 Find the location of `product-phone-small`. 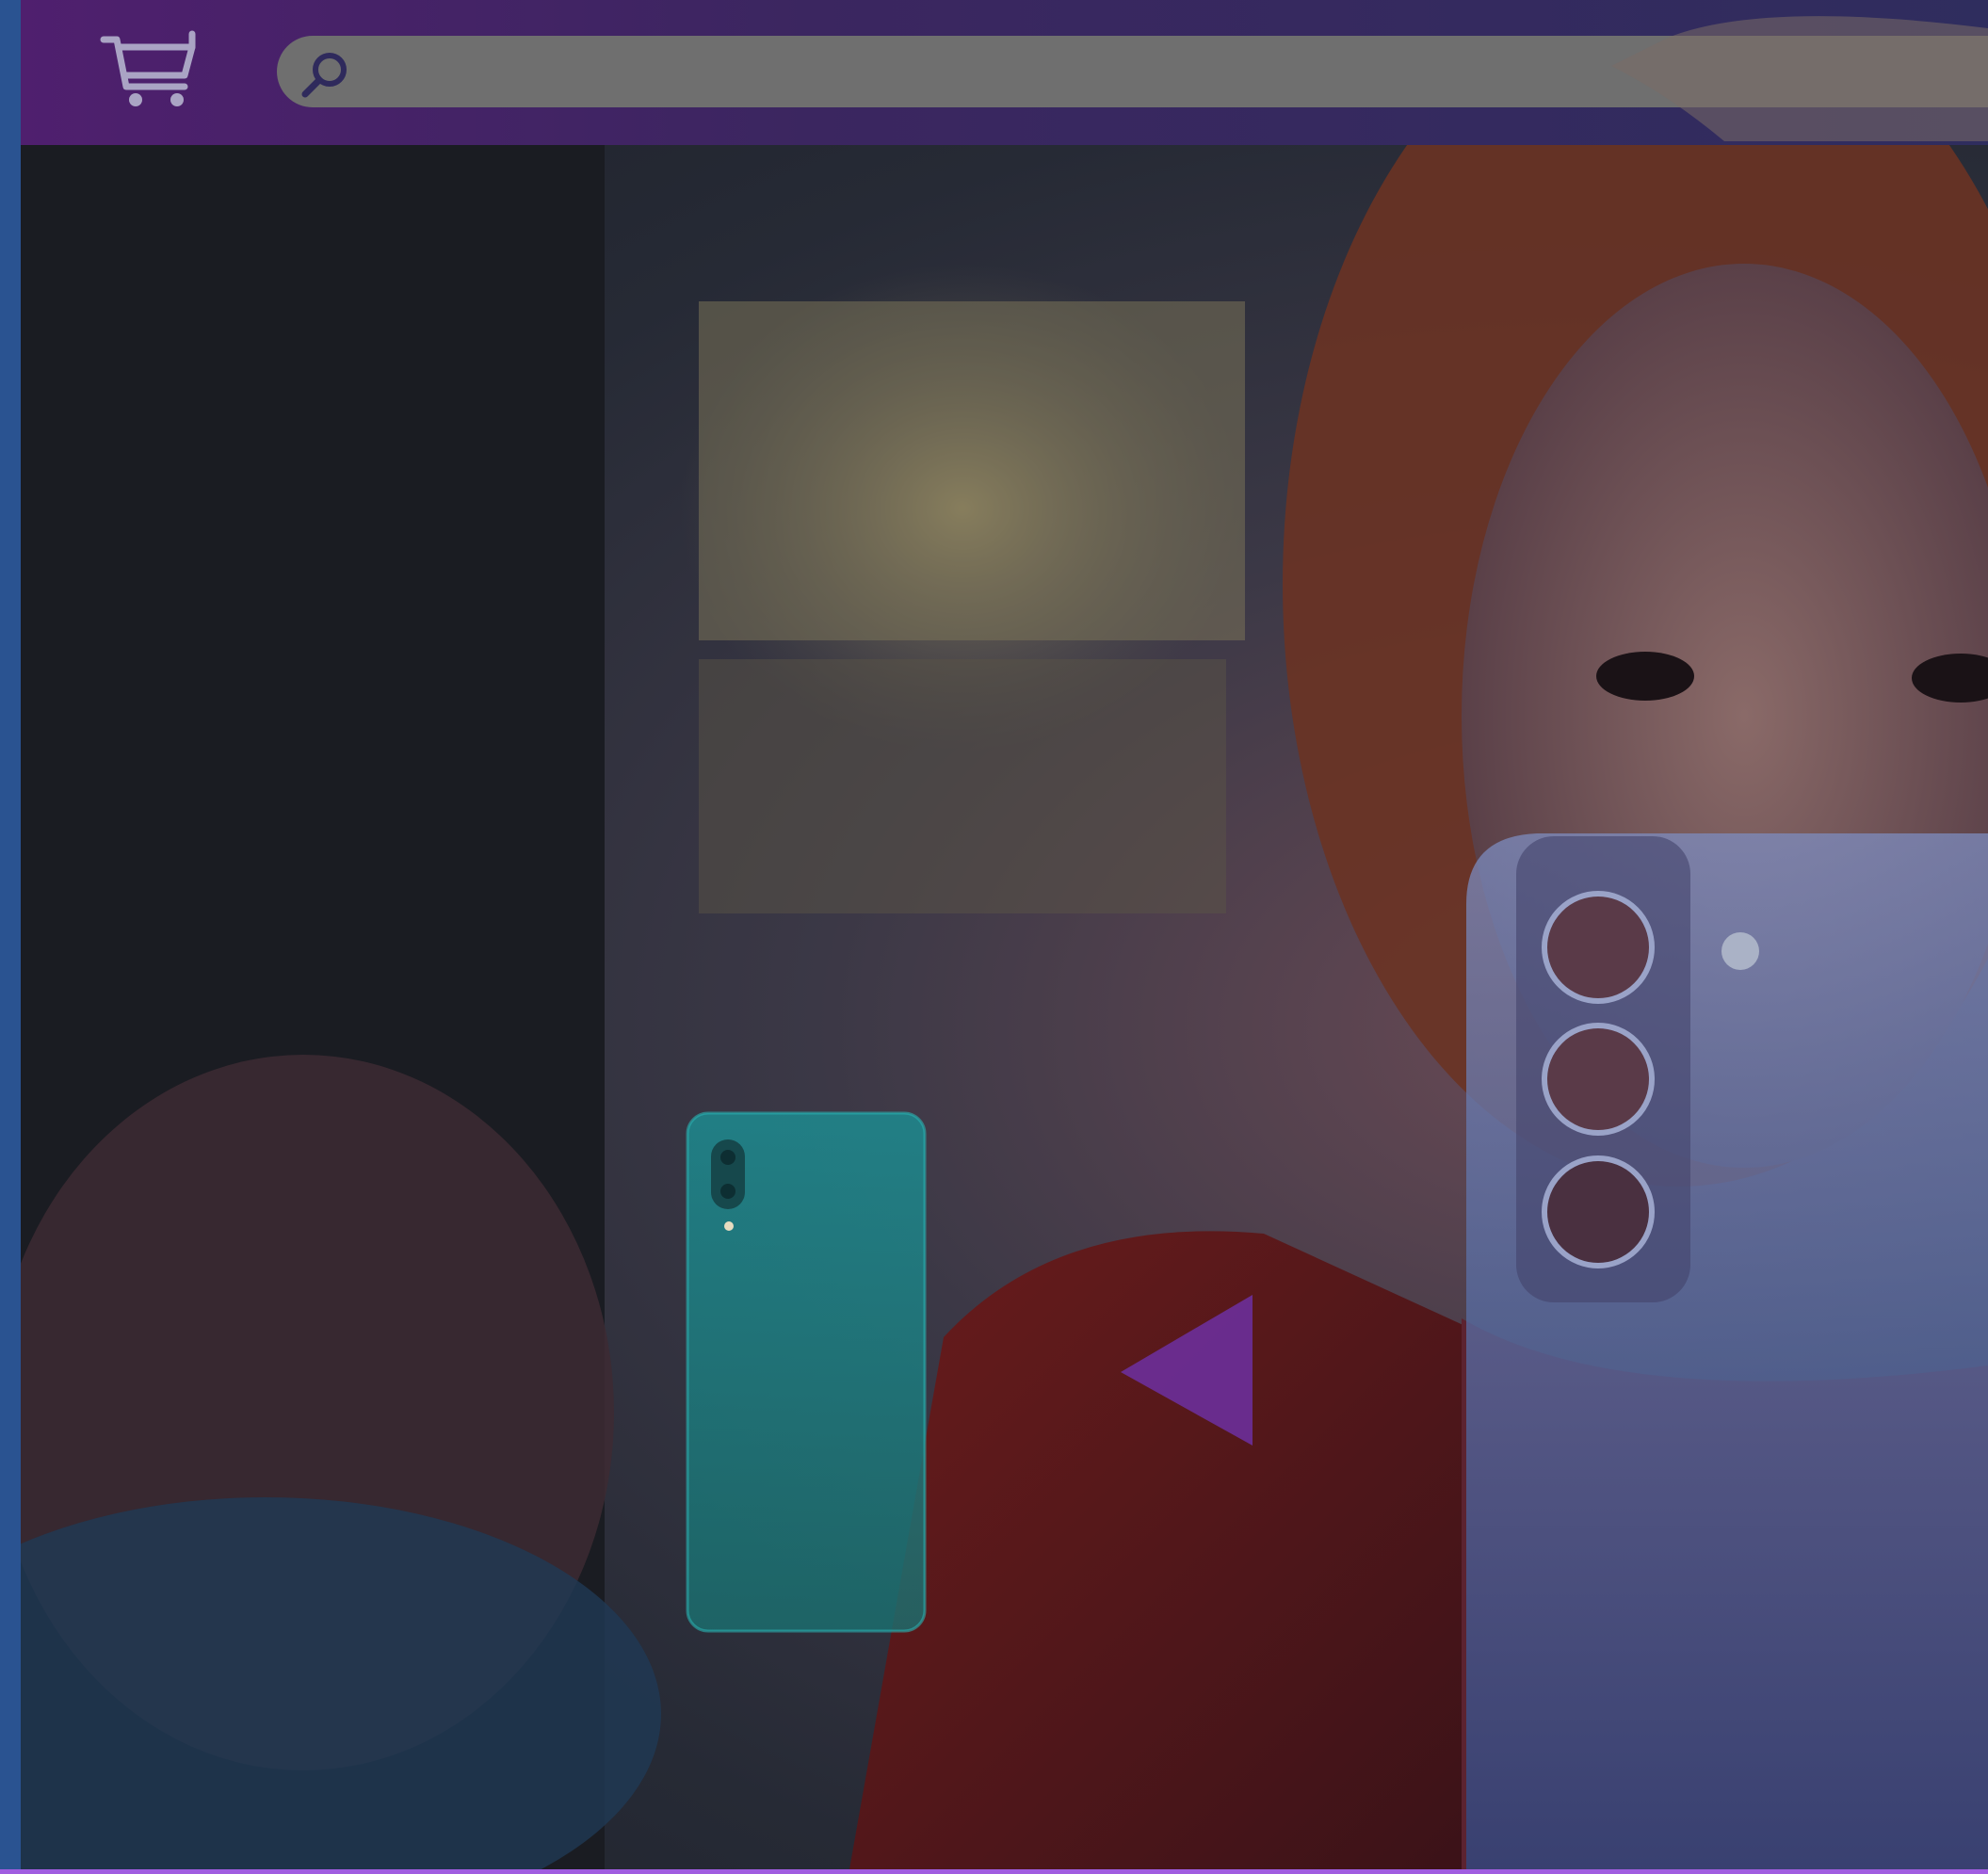

product-phone-small is located at coordinates (806, 1372).